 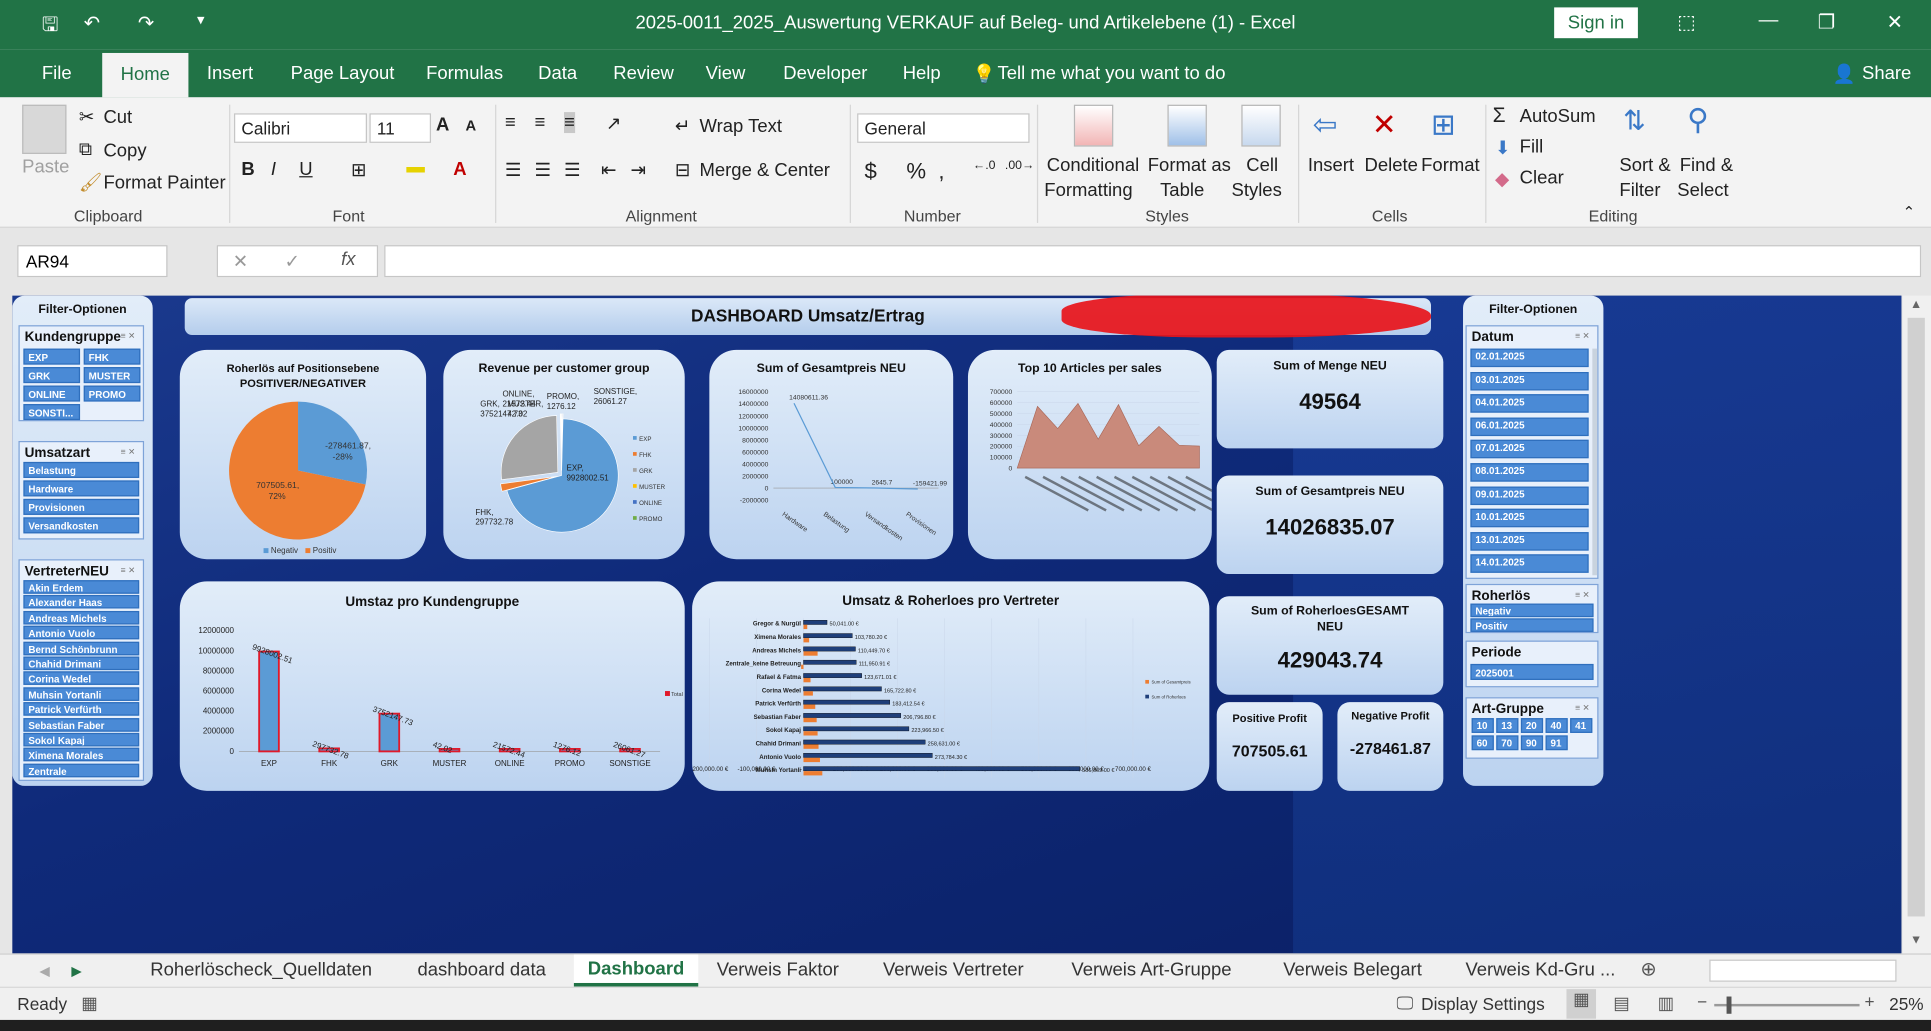 What do you see at coordinates (1325, 125) in the screenshot?
I see `insert-cells-icon: ⇦` at bounding box center [1325, 125].